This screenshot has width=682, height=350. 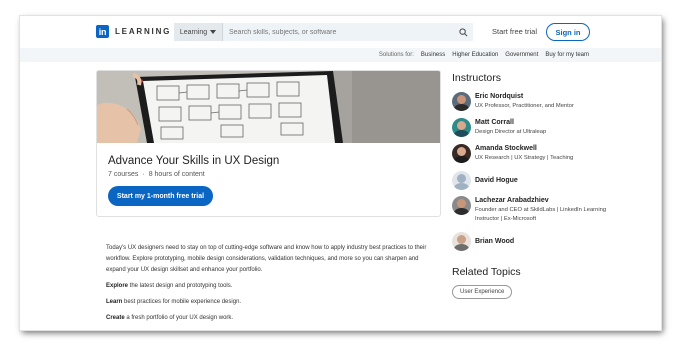 I want to click on point-text: the latest design and prototyping tools., so click(x=180, y=286).